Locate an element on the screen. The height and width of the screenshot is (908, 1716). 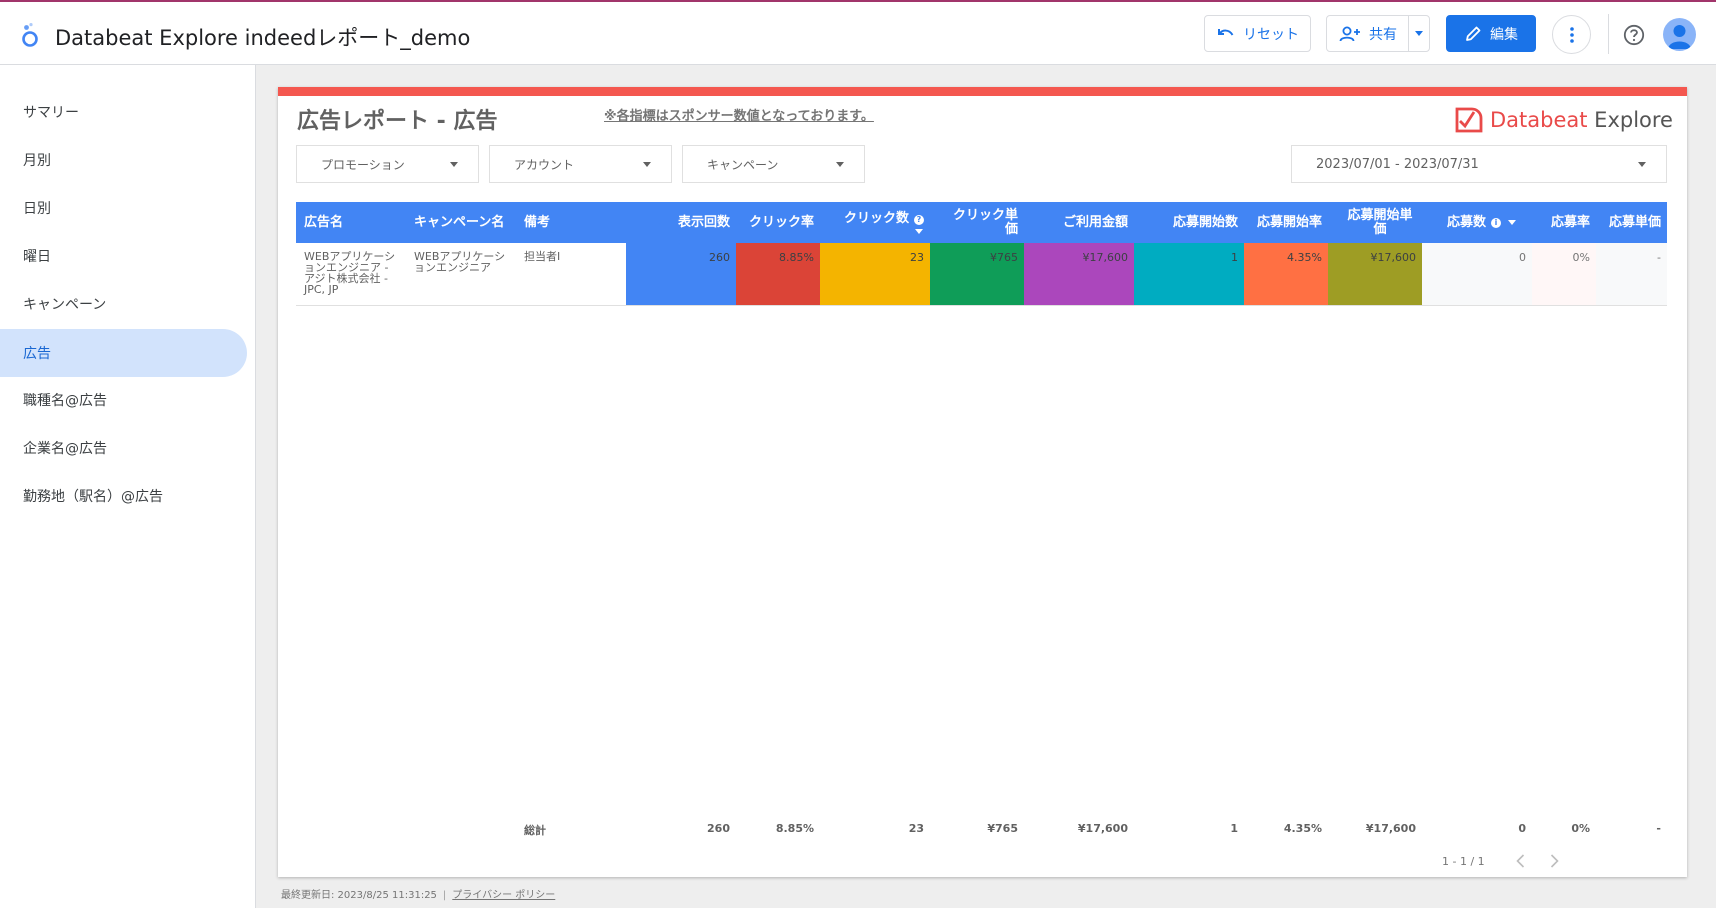
sidebar-item-monthly: 月別 is located at coordinates (123, 160).